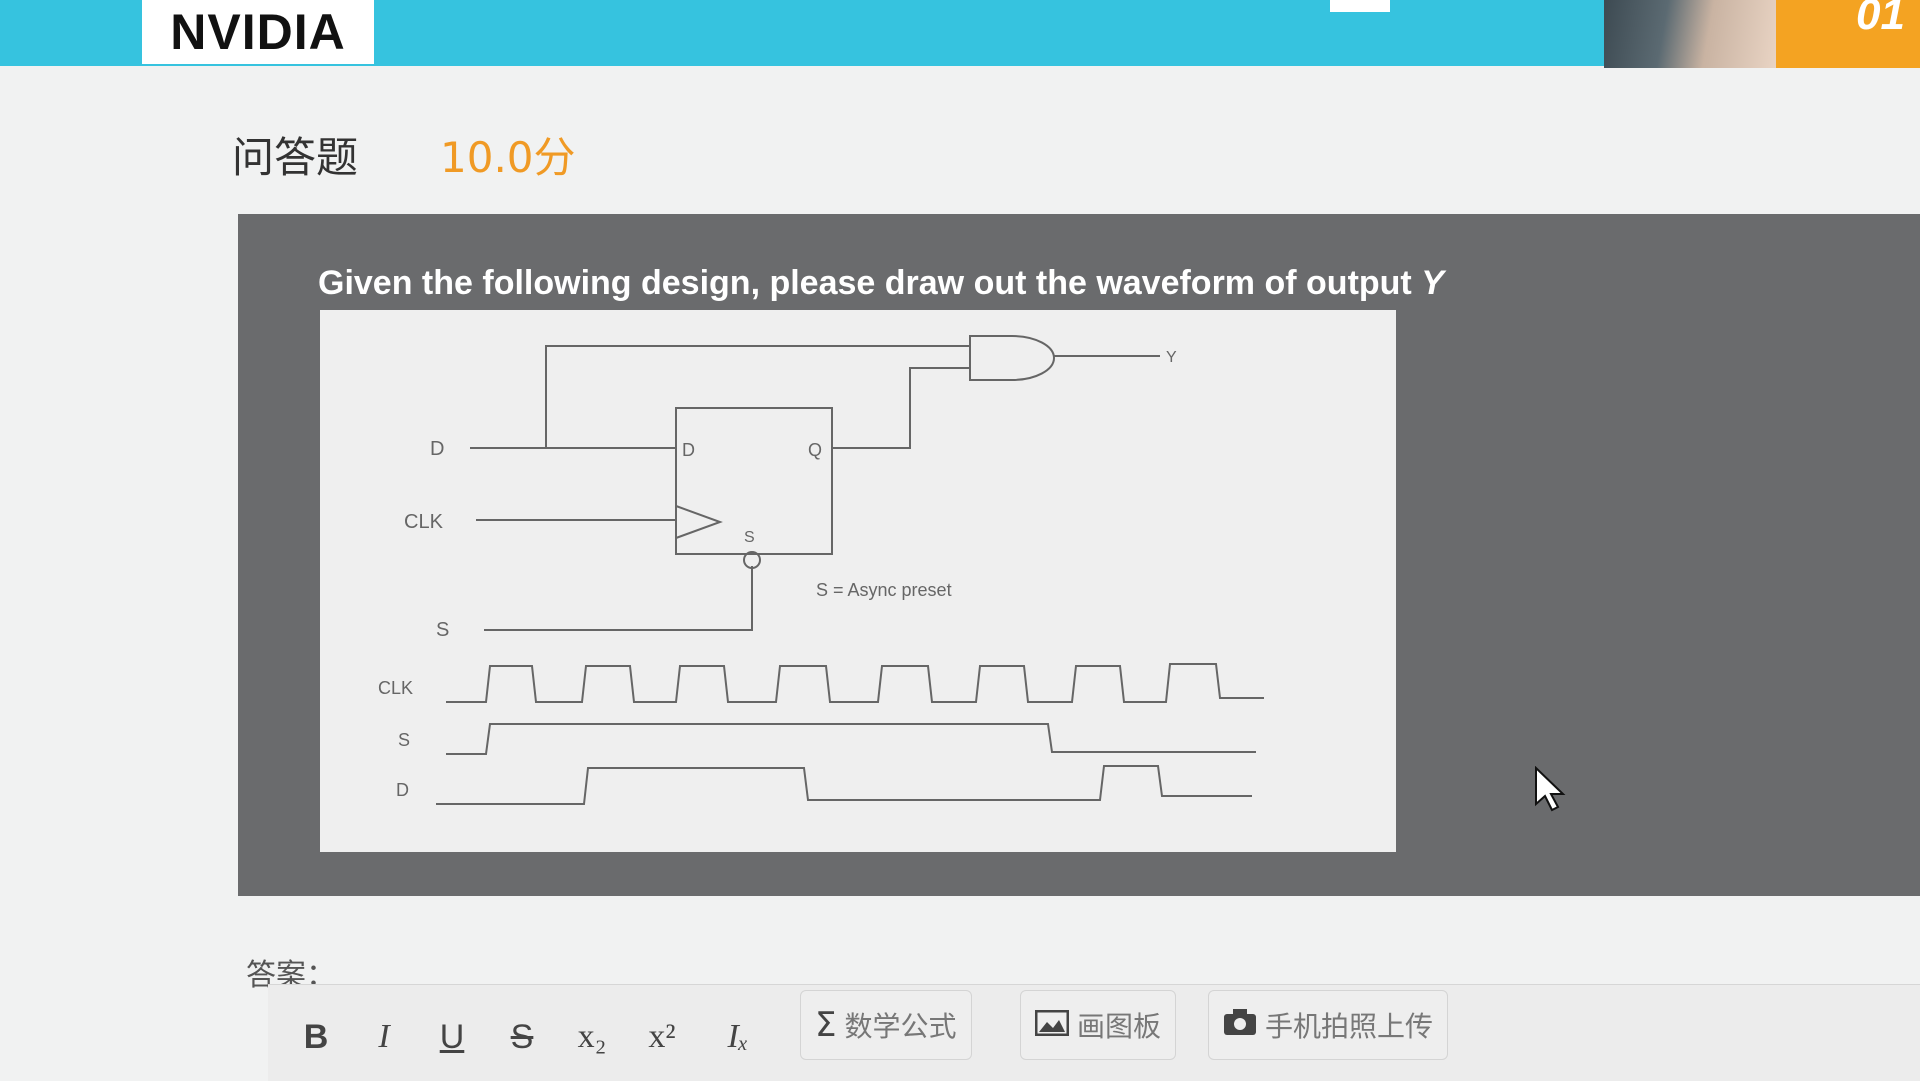 The width and height of the screenshot is (1920, 1081). What do you see at coordinates (699, 522) in the screenshot?
I see `clock-triangle` at bounding box center [699, 522].